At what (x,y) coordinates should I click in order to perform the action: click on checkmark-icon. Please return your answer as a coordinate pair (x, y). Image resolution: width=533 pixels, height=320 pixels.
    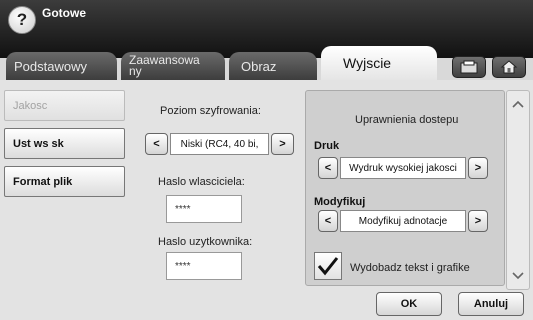
    Looking at the image, I should click on (328, 266).